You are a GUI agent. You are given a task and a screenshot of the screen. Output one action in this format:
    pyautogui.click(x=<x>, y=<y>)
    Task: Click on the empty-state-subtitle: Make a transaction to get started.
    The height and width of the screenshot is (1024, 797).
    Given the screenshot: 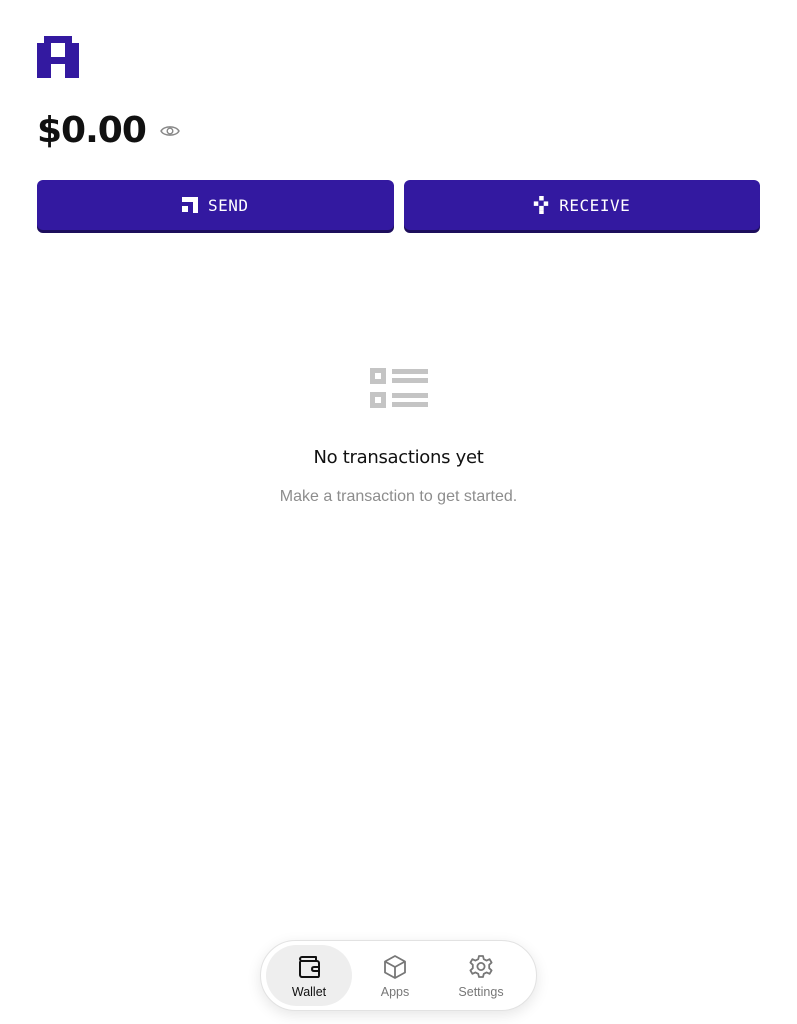 What is the action you would take?
    pyautogui.click(x=398, y=496)
    